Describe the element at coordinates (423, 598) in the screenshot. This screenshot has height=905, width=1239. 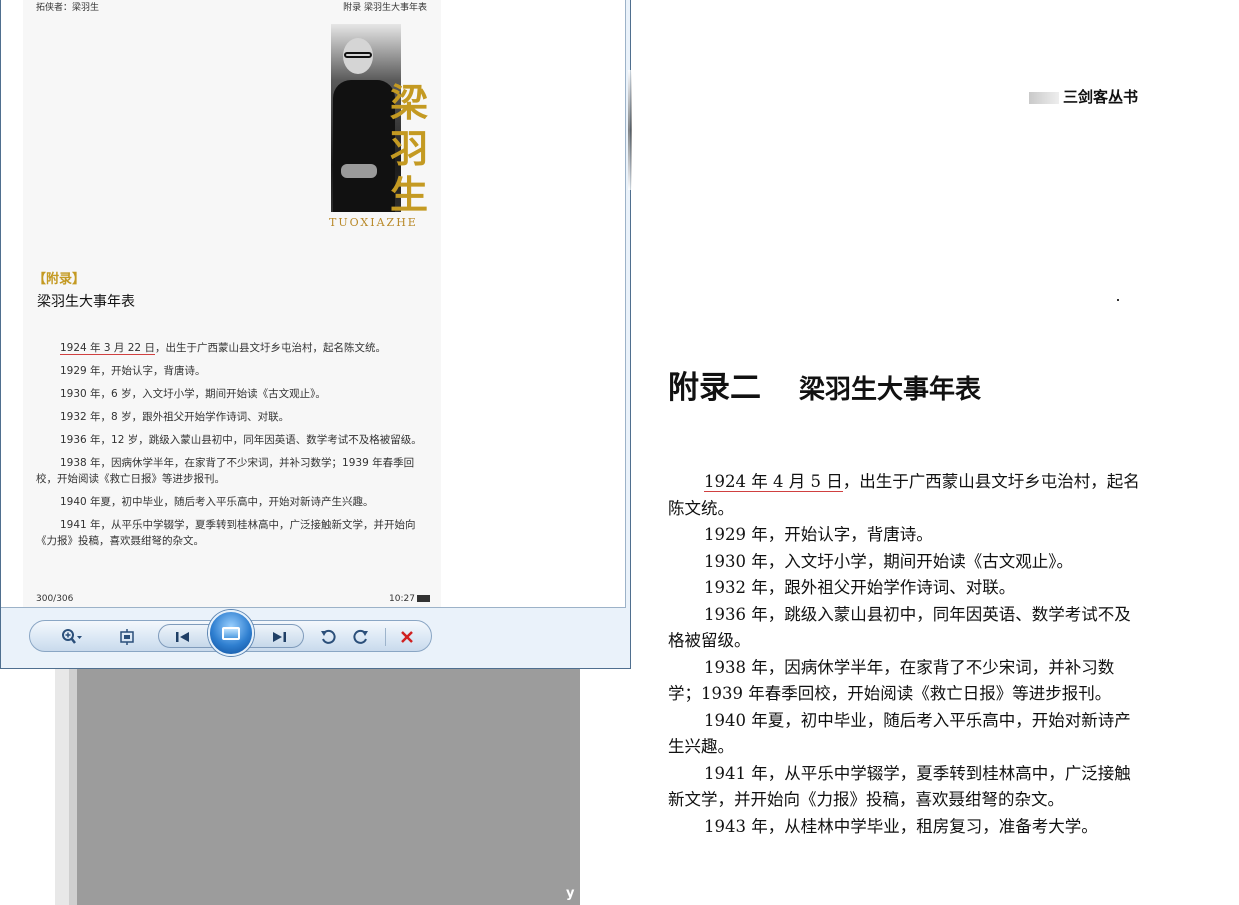
I see `battery-icon` at that location.